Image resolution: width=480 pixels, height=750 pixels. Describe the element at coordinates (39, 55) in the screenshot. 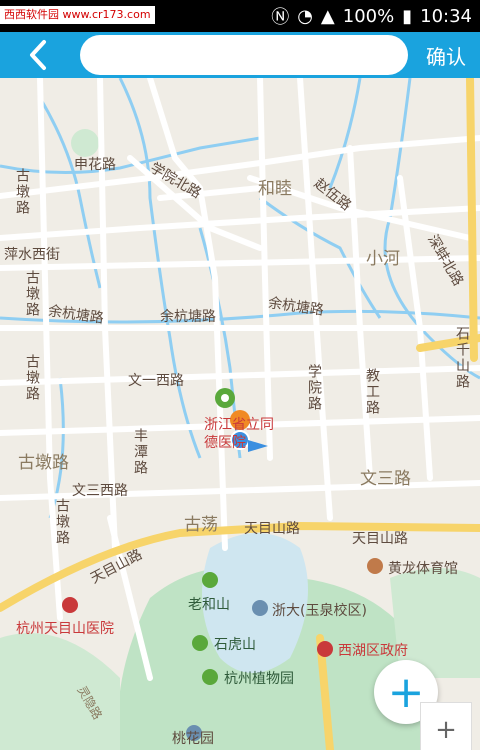

I see `back-icon` at that location.